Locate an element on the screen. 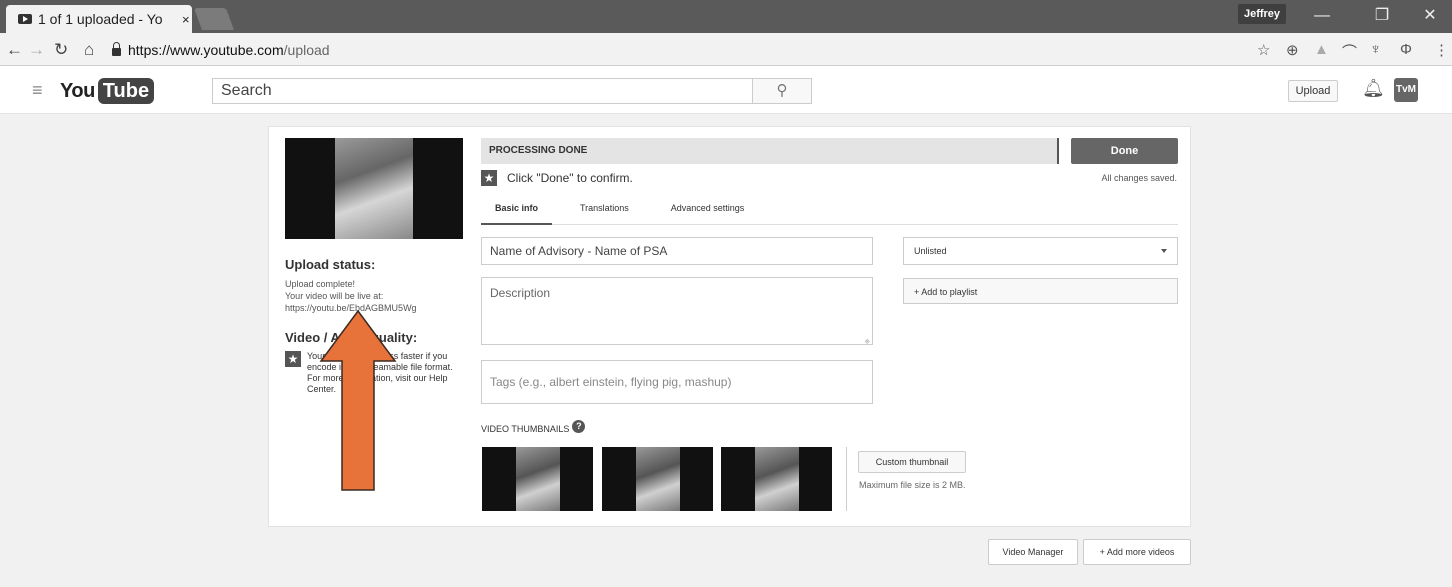  maximize-icon: ❐ is located at coordinates (1382, 16).